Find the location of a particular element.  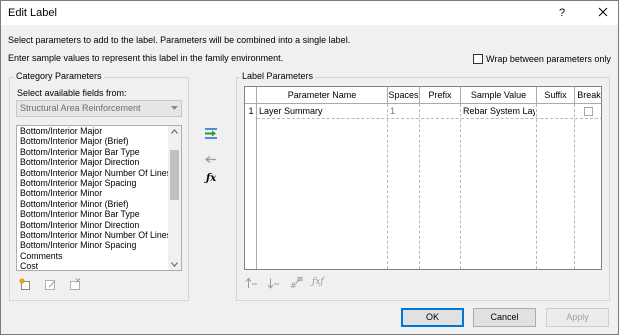

list-item: Bottom/Interior Major Bar Type is located at coordinates (99, 152).